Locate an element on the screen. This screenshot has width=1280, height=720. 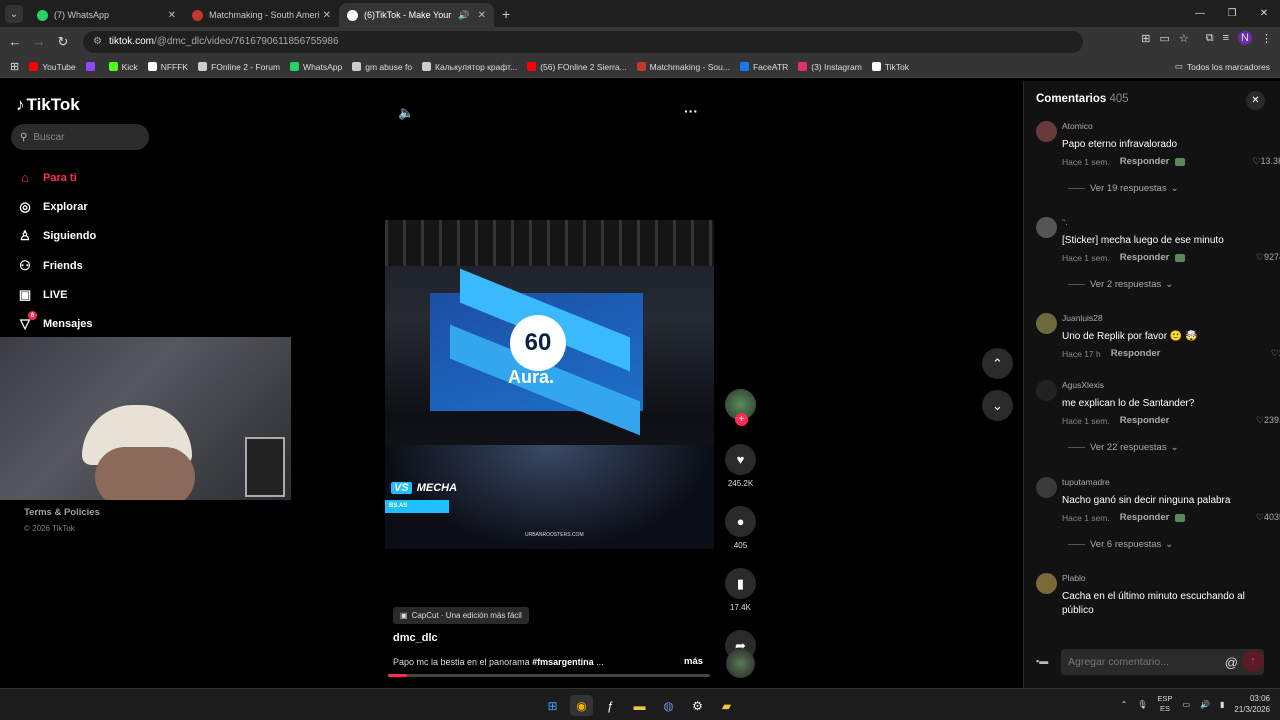
comment-button: ● is located at coordinates (740, 521).